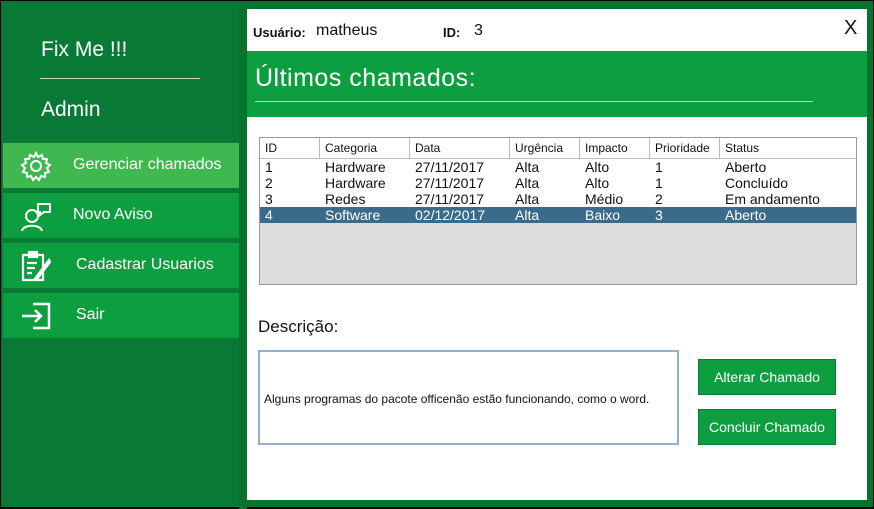 The width and height of the screenshot is (874, 509). I want to click on user-label: Usuário:, so click(279, 32).